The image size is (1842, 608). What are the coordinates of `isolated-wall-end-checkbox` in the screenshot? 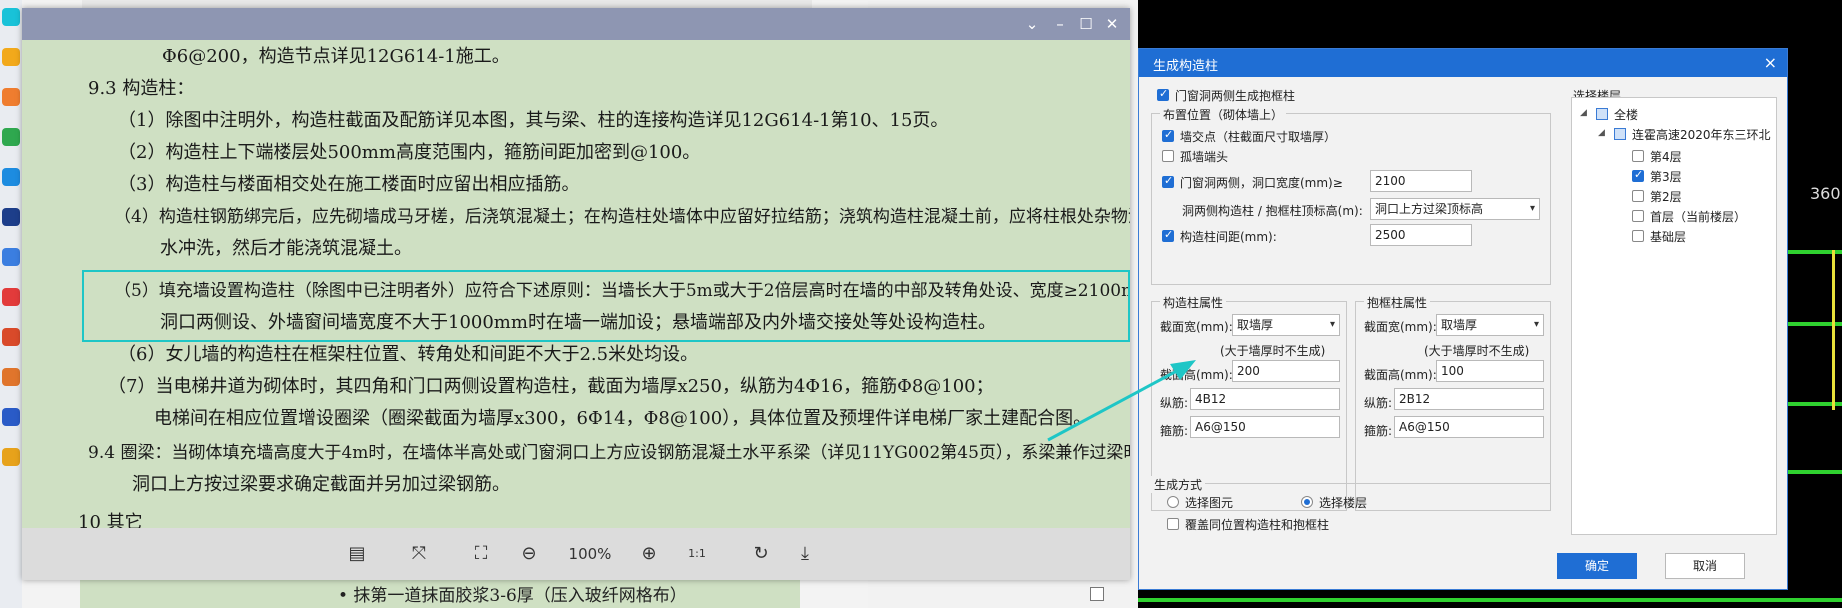 It's located at (1168, 156).